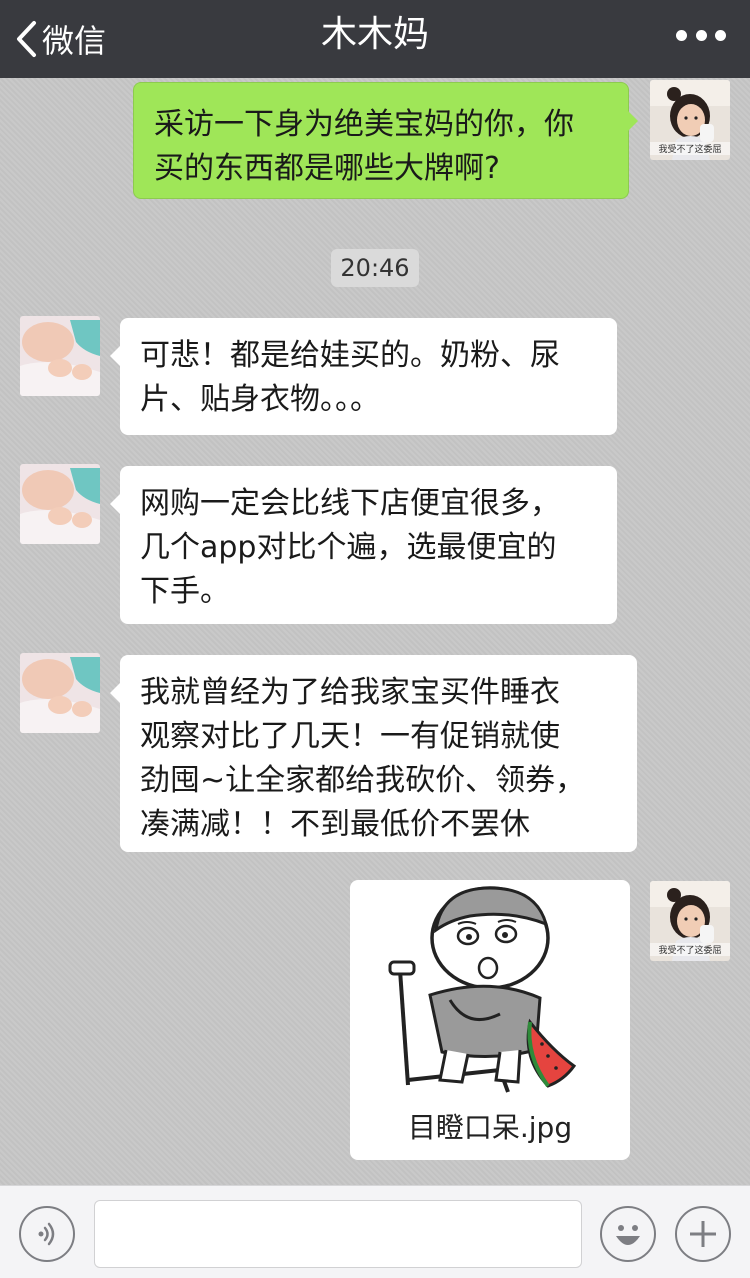  I want to click on more-options-button, so click(701, 35).